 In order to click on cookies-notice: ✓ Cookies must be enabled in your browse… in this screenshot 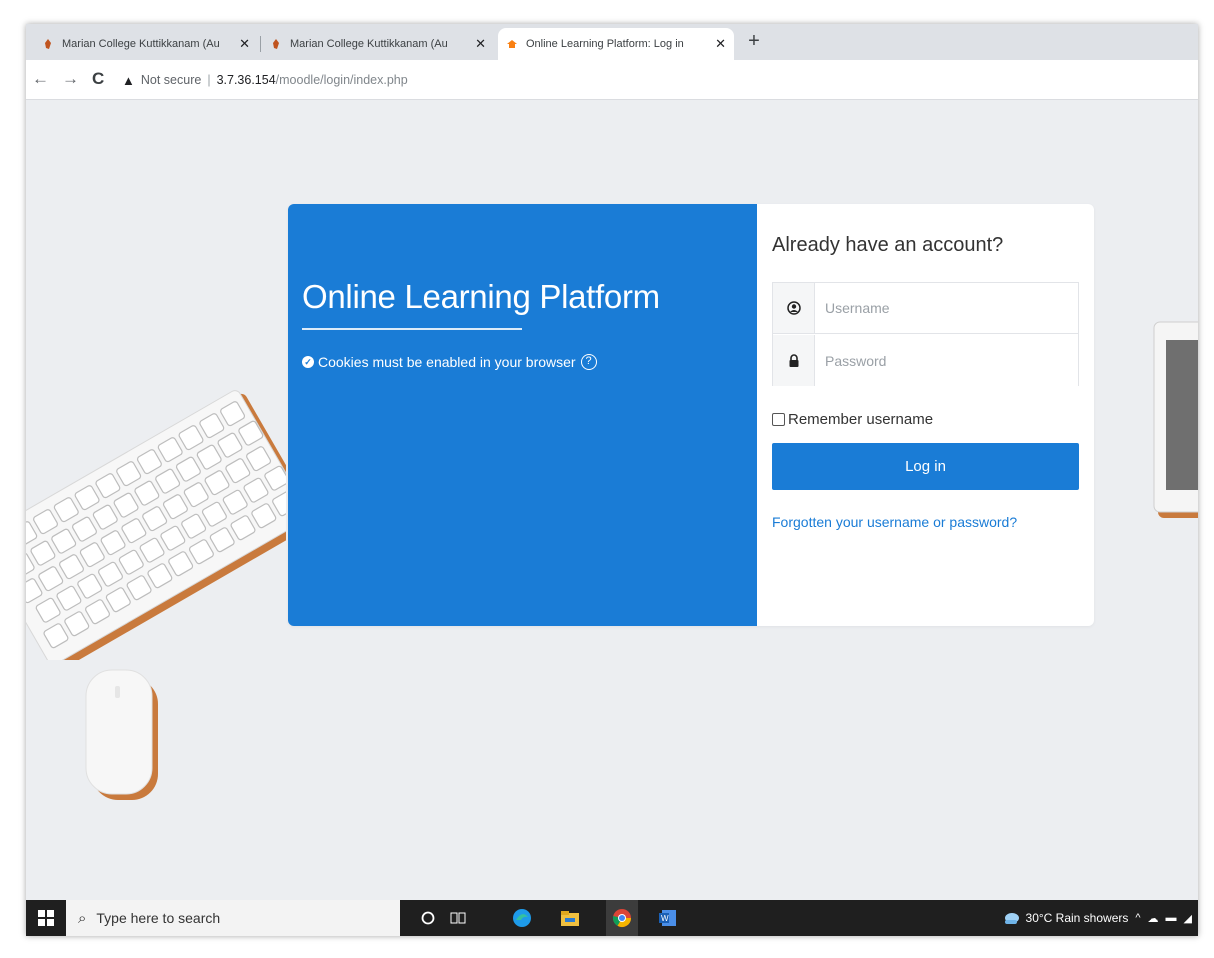, I will do `click(449, 362)`.